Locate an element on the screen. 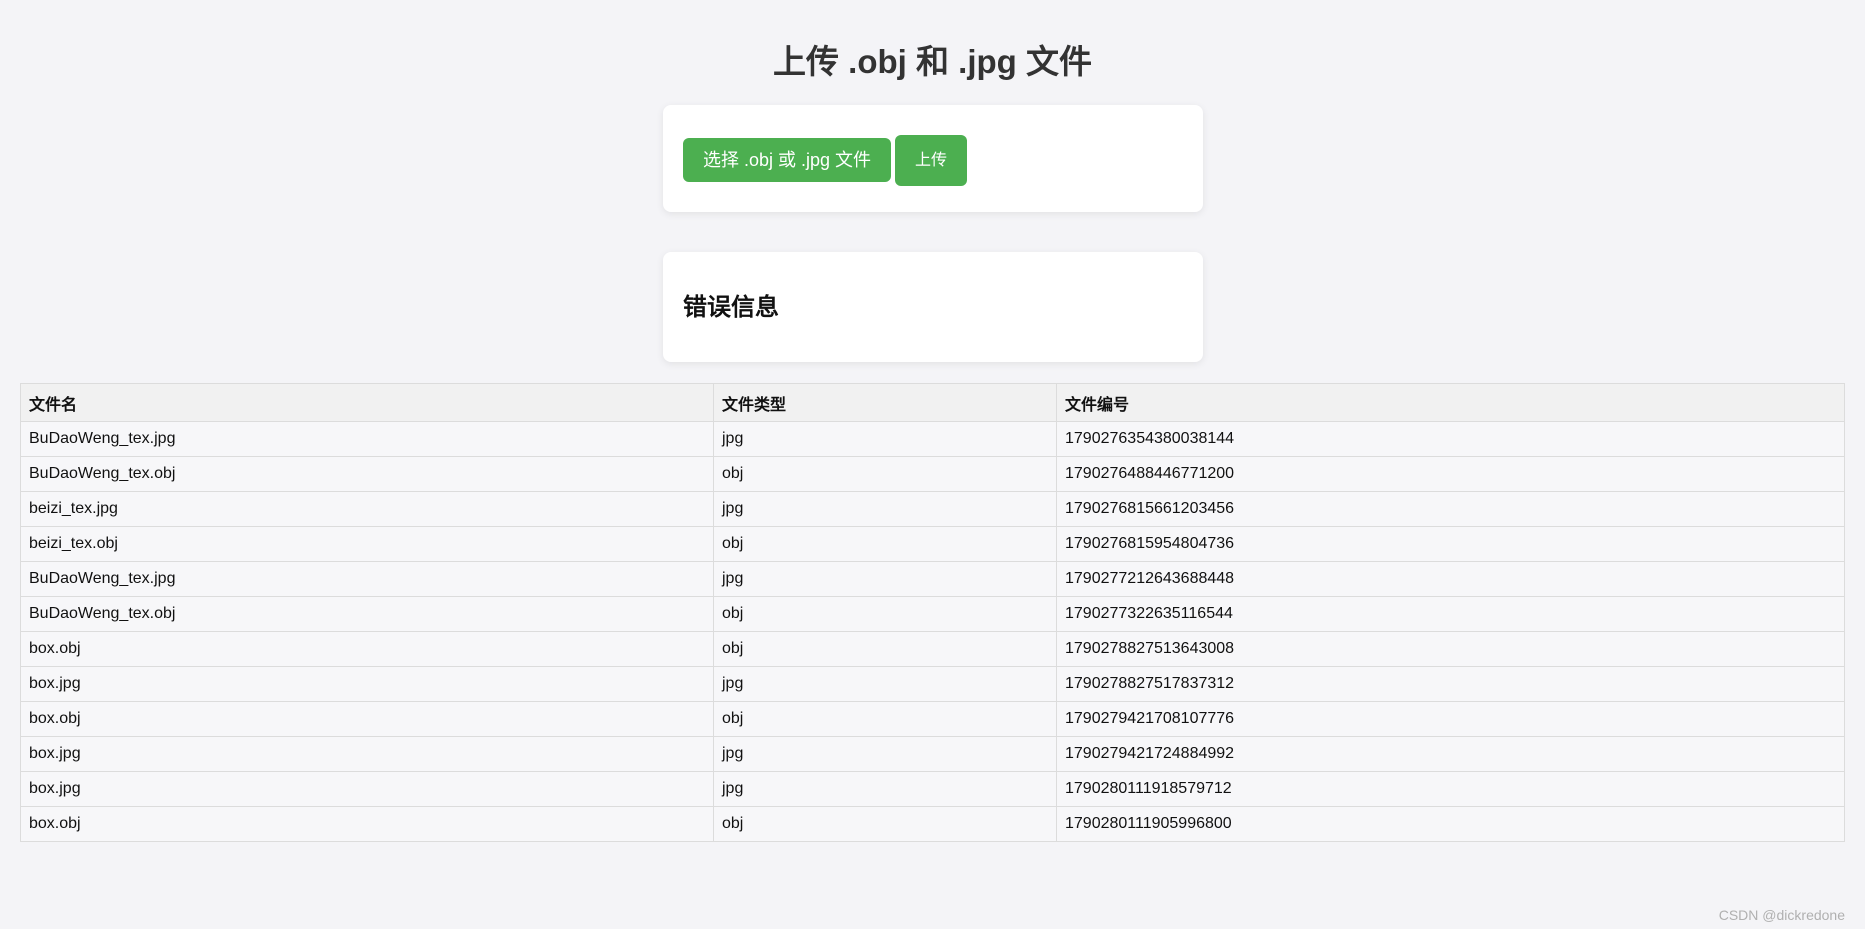  upload-card: 选择 .obj 或 .jpg 文件 上传 is located at coordinates (933, 158).